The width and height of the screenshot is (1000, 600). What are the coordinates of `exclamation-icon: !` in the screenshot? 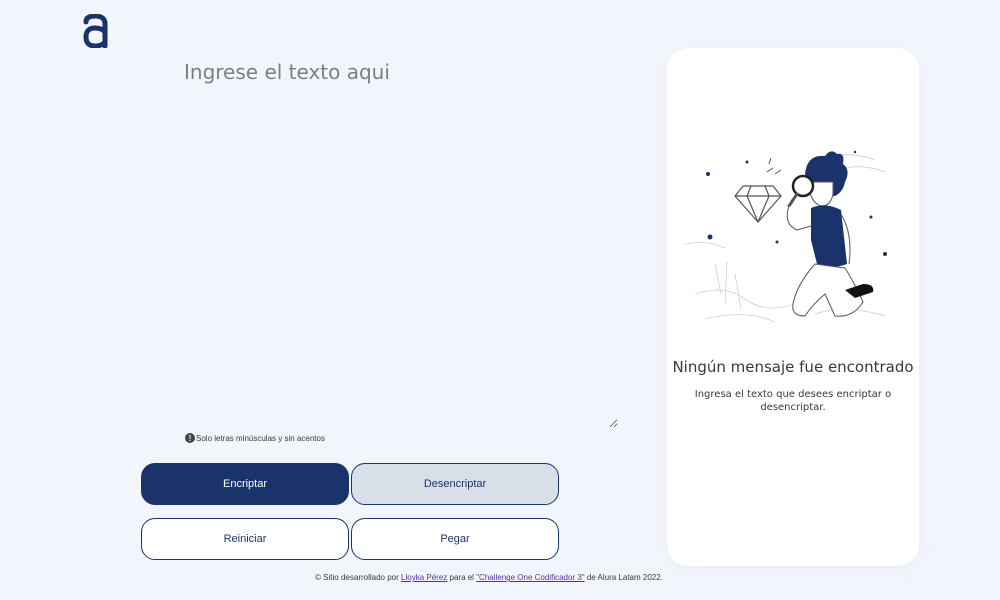 It's located at (190, 438).